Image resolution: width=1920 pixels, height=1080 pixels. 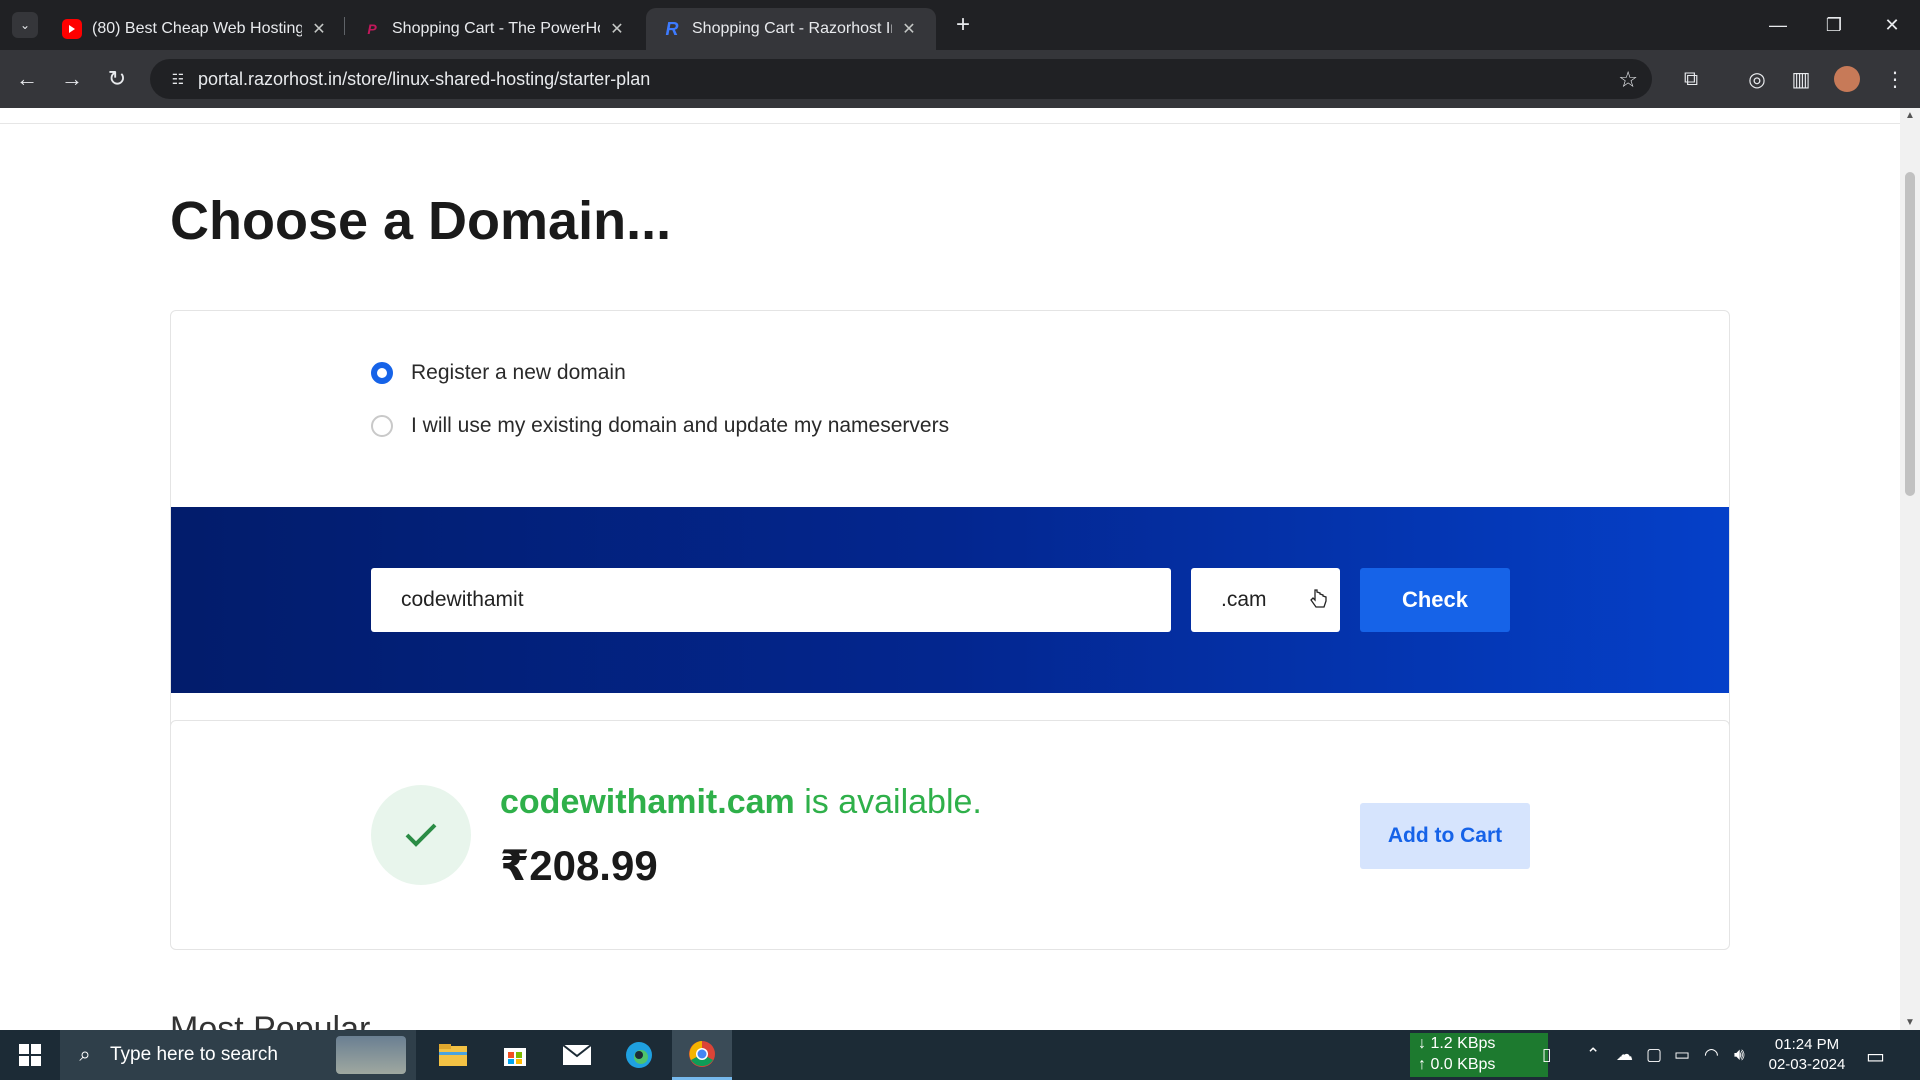 What do you see at coordinates (1910, 115) in the screenshot?
I see `scroll-up-arrow-icon: ▲` at bounding box center [1910, 115].